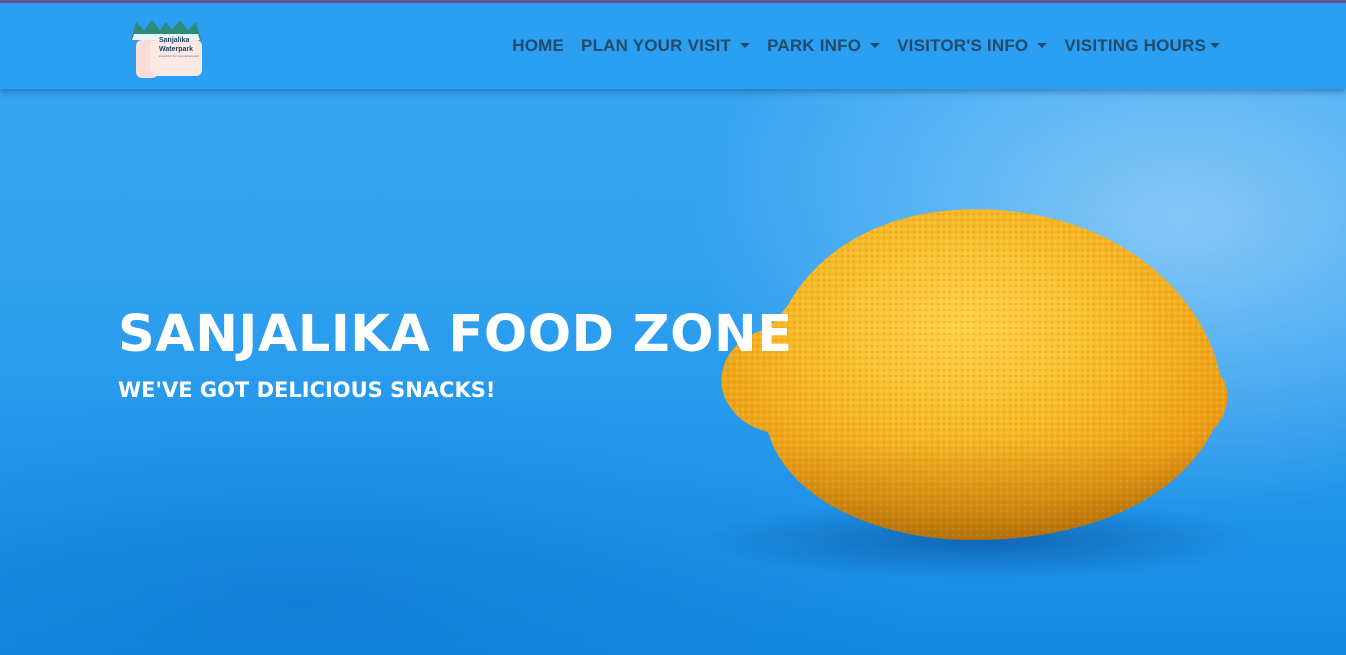 The width and height of the screenshot is (1346, 655). I want to click on logo-tagline: a world of fun & entertainment, so click(179, 56).